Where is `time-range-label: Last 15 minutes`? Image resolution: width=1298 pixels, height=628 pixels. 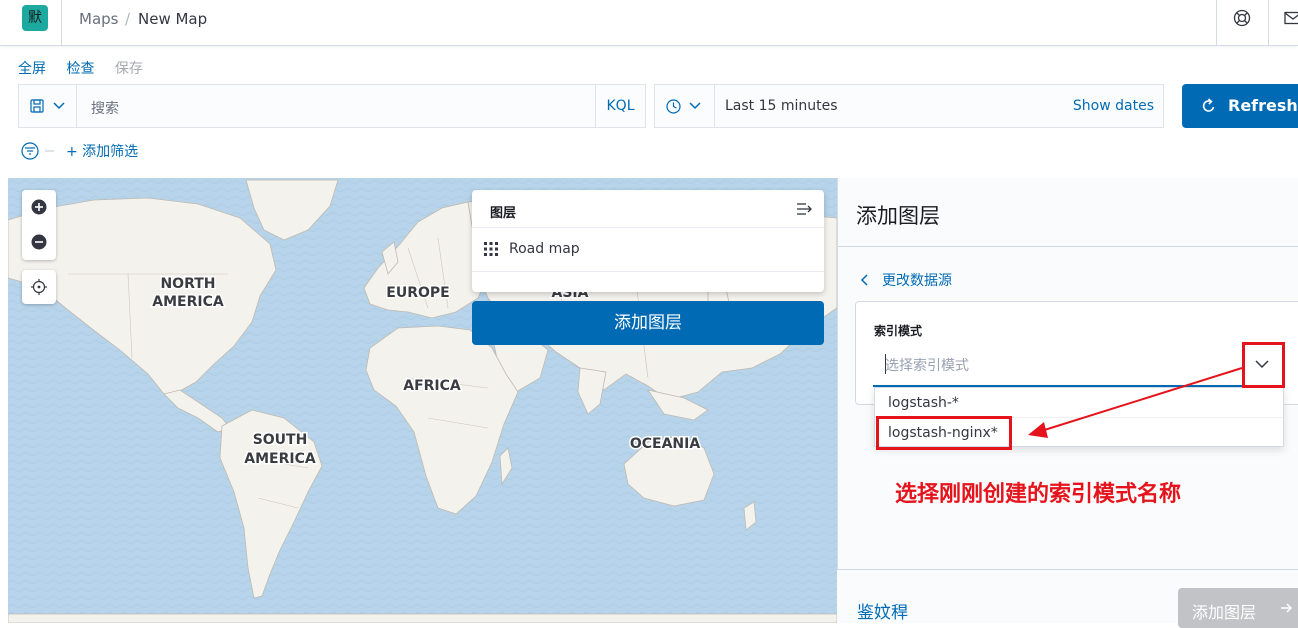 time-range-label: Last 15 minutes is located at coordinates (781, 106).